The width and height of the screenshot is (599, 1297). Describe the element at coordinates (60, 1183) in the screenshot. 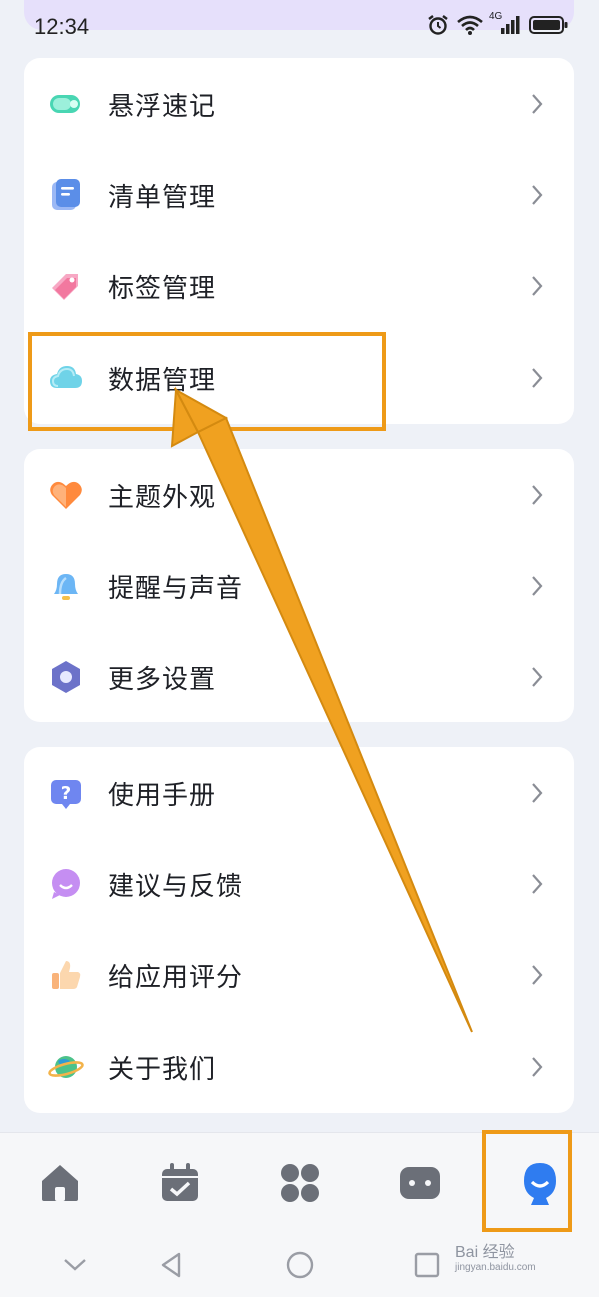

I see `home-icon` at that location.